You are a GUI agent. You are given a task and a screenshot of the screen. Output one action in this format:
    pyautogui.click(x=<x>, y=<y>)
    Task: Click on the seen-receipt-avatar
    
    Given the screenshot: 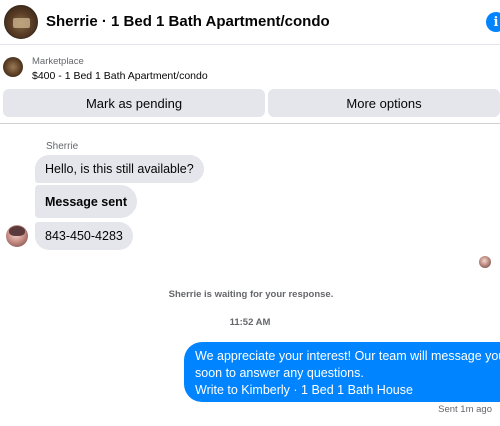 What is the action you would take?
    pyautogui.click(x=485, y=262)
    